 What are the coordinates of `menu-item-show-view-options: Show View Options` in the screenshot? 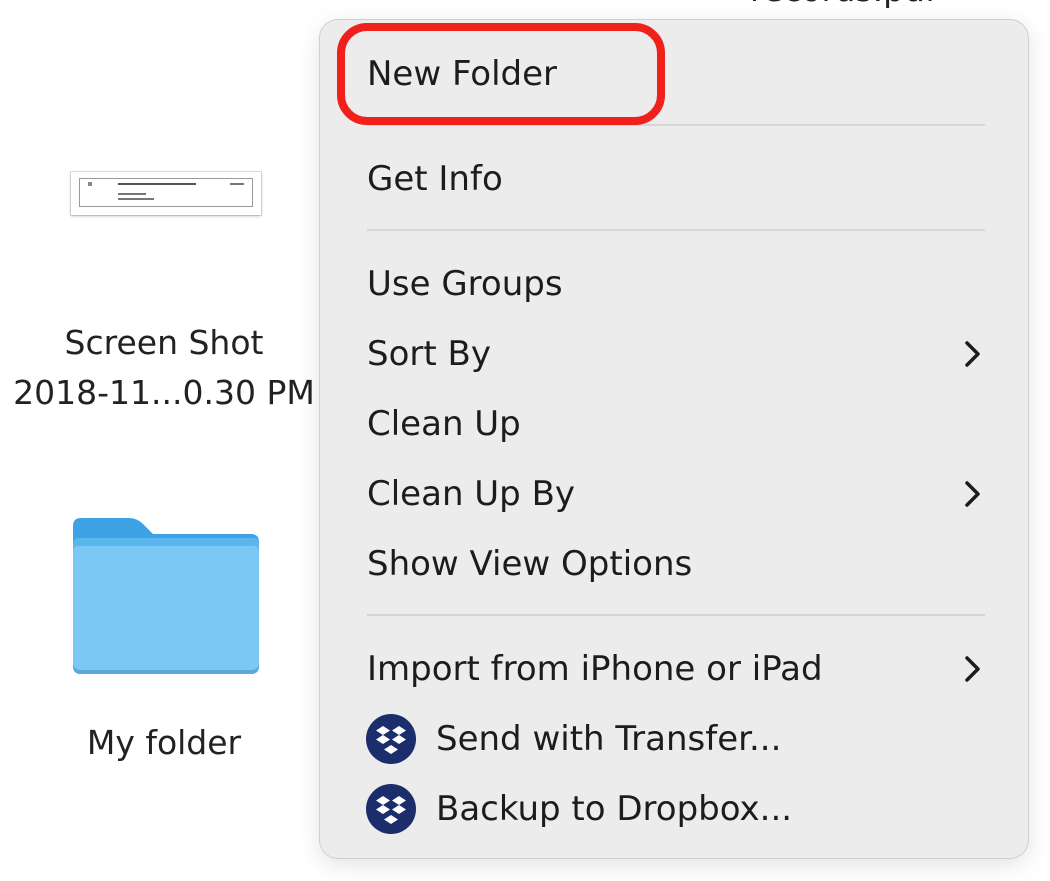 It's located at (674, 564).